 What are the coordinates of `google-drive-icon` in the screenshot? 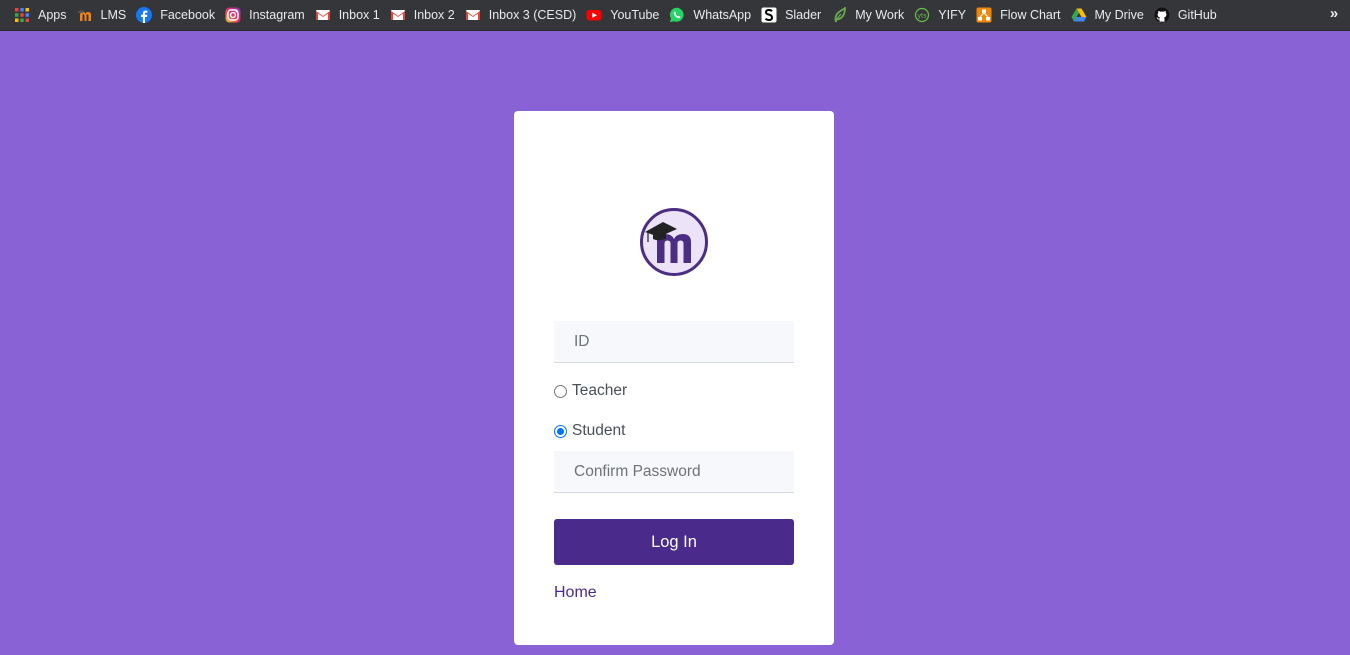 It's located at (1079, 15).